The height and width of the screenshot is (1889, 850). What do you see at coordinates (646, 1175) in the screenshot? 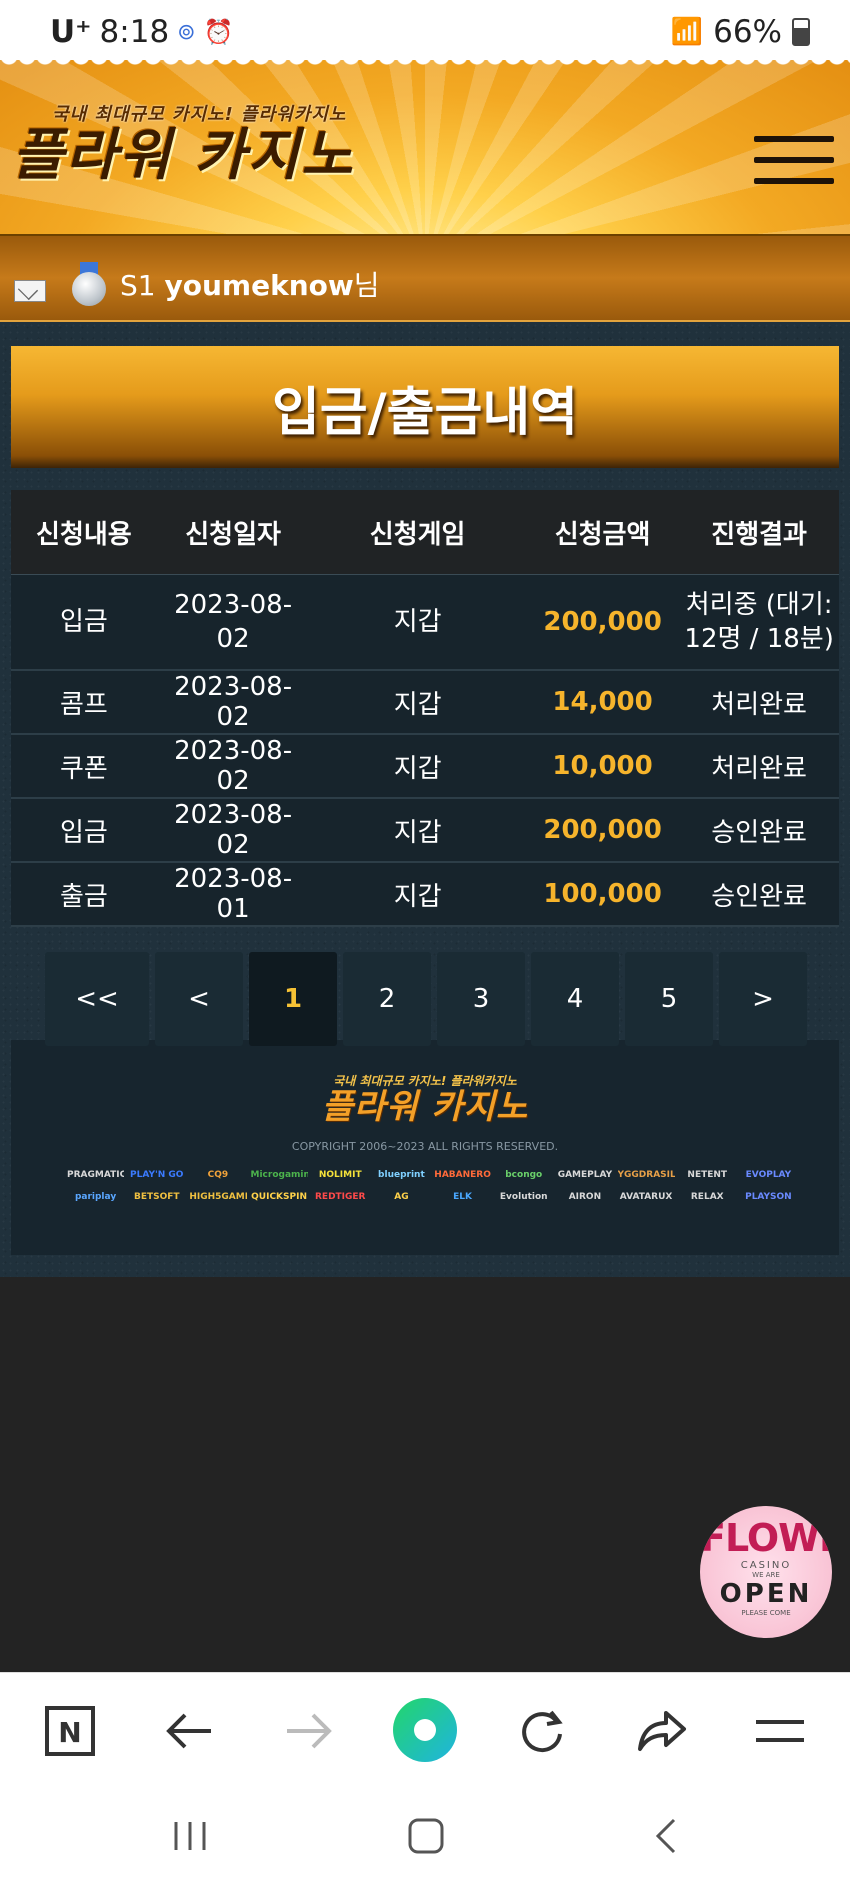
I see `provider-logo: YGGDRASIL` at bounding box center [646, 1175].